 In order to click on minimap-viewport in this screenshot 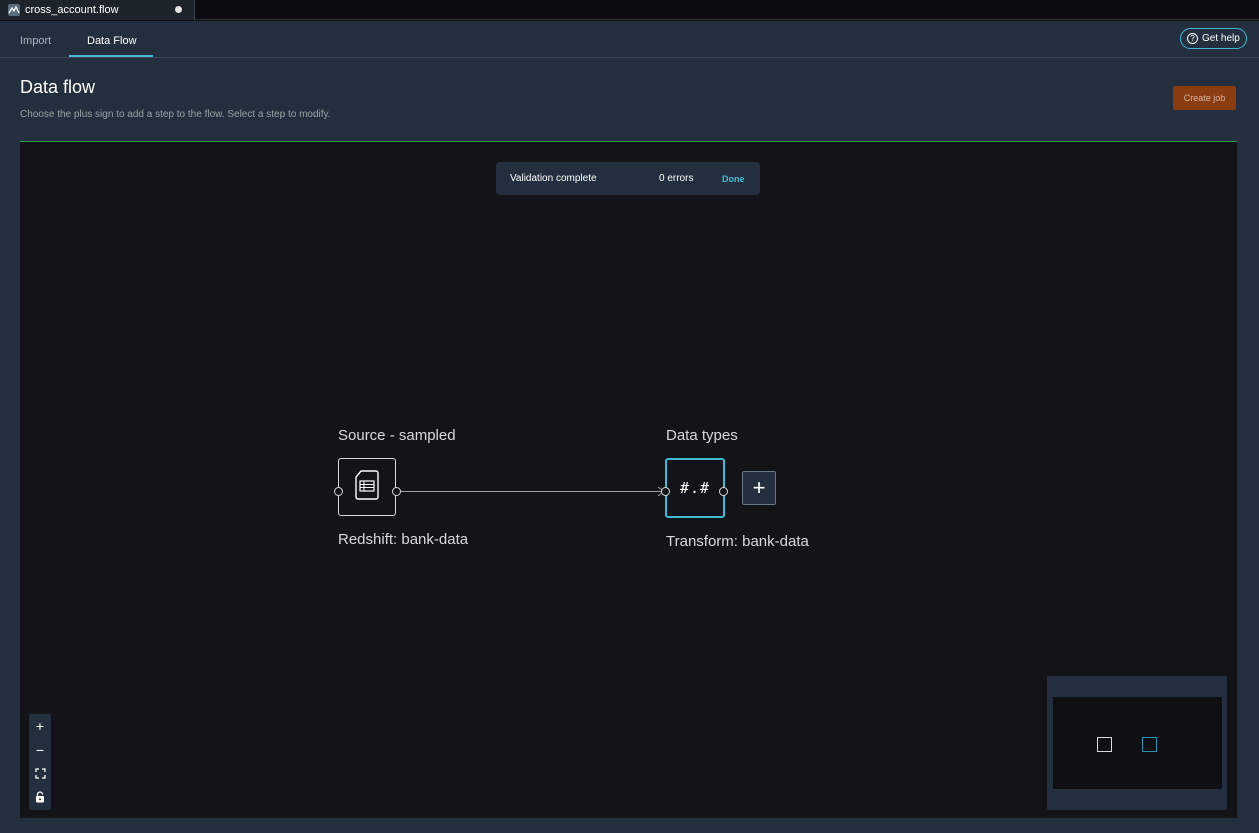, I will do `click(1137, 743)`.